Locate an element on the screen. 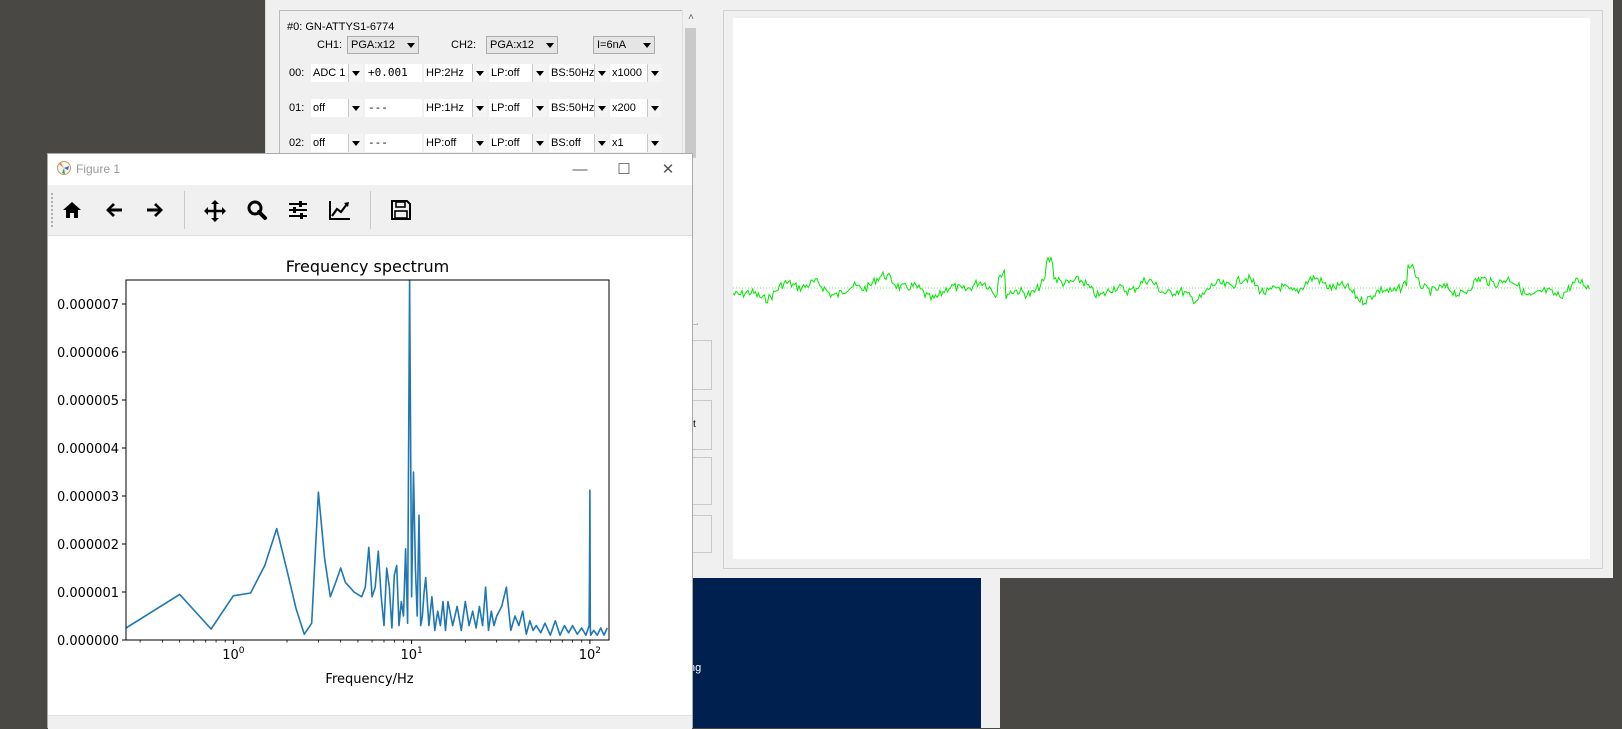 The height and width of the screenshot is (729, 1622). back-button is located at coordinates (114, 210).